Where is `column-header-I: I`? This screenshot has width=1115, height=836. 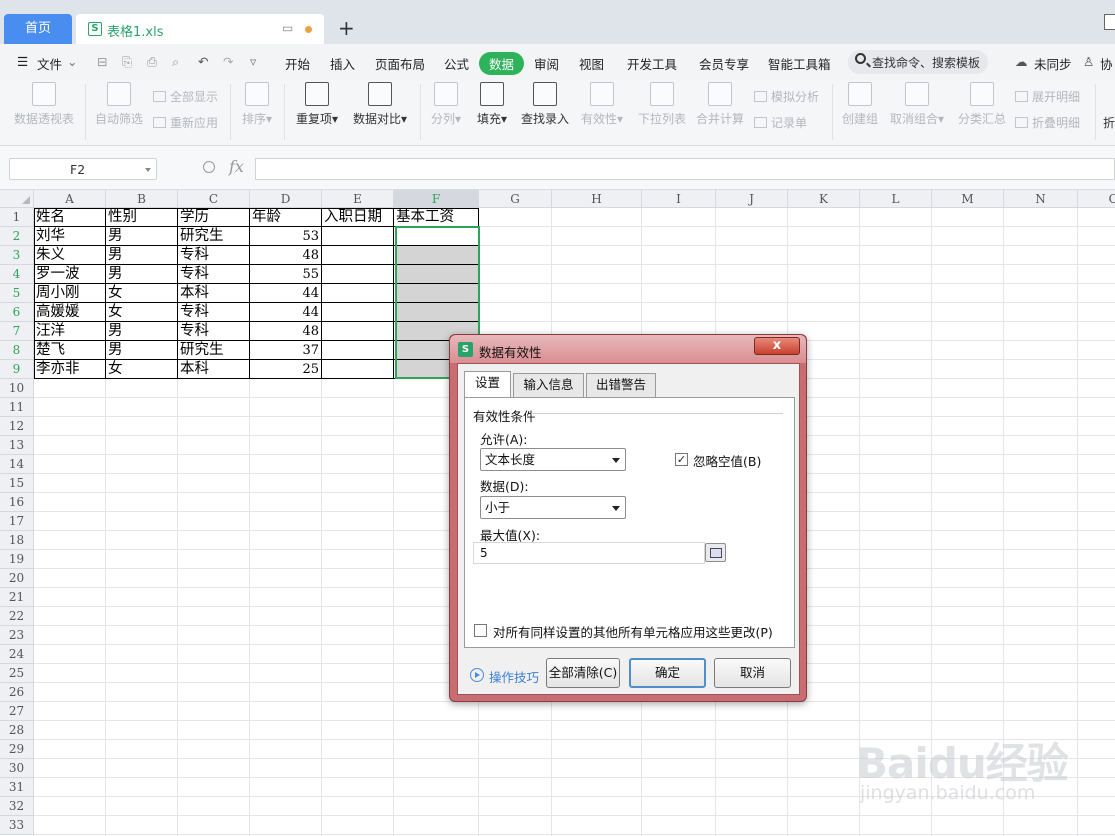 column-header-I: I is located at coordinates (679, 199).